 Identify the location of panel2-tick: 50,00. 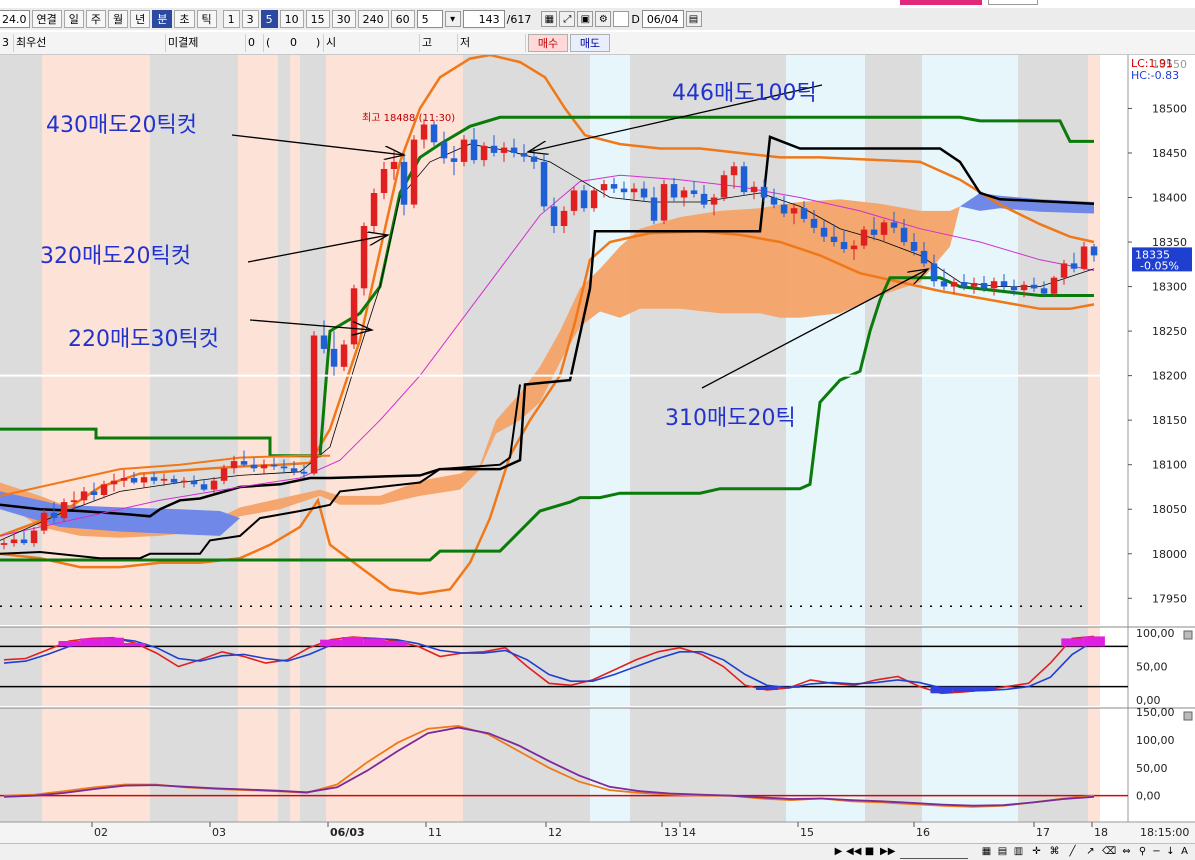
(1152, 667).